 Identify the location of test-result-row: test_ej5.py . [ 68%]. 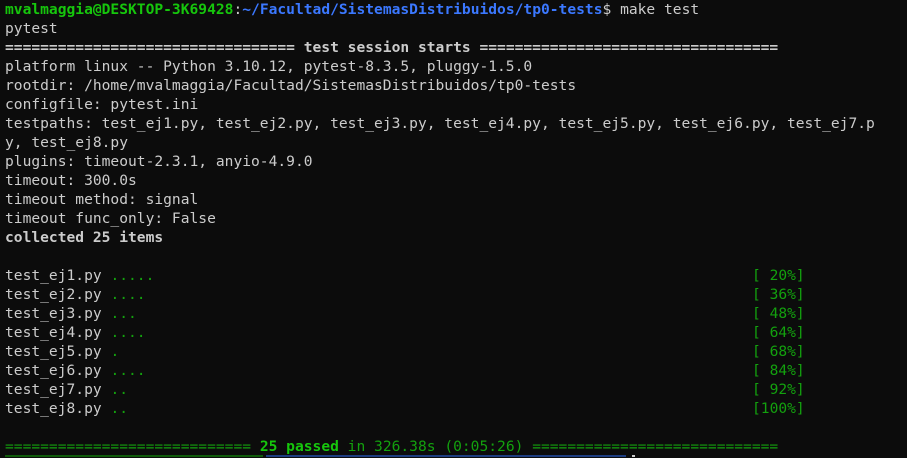
(455, 351).